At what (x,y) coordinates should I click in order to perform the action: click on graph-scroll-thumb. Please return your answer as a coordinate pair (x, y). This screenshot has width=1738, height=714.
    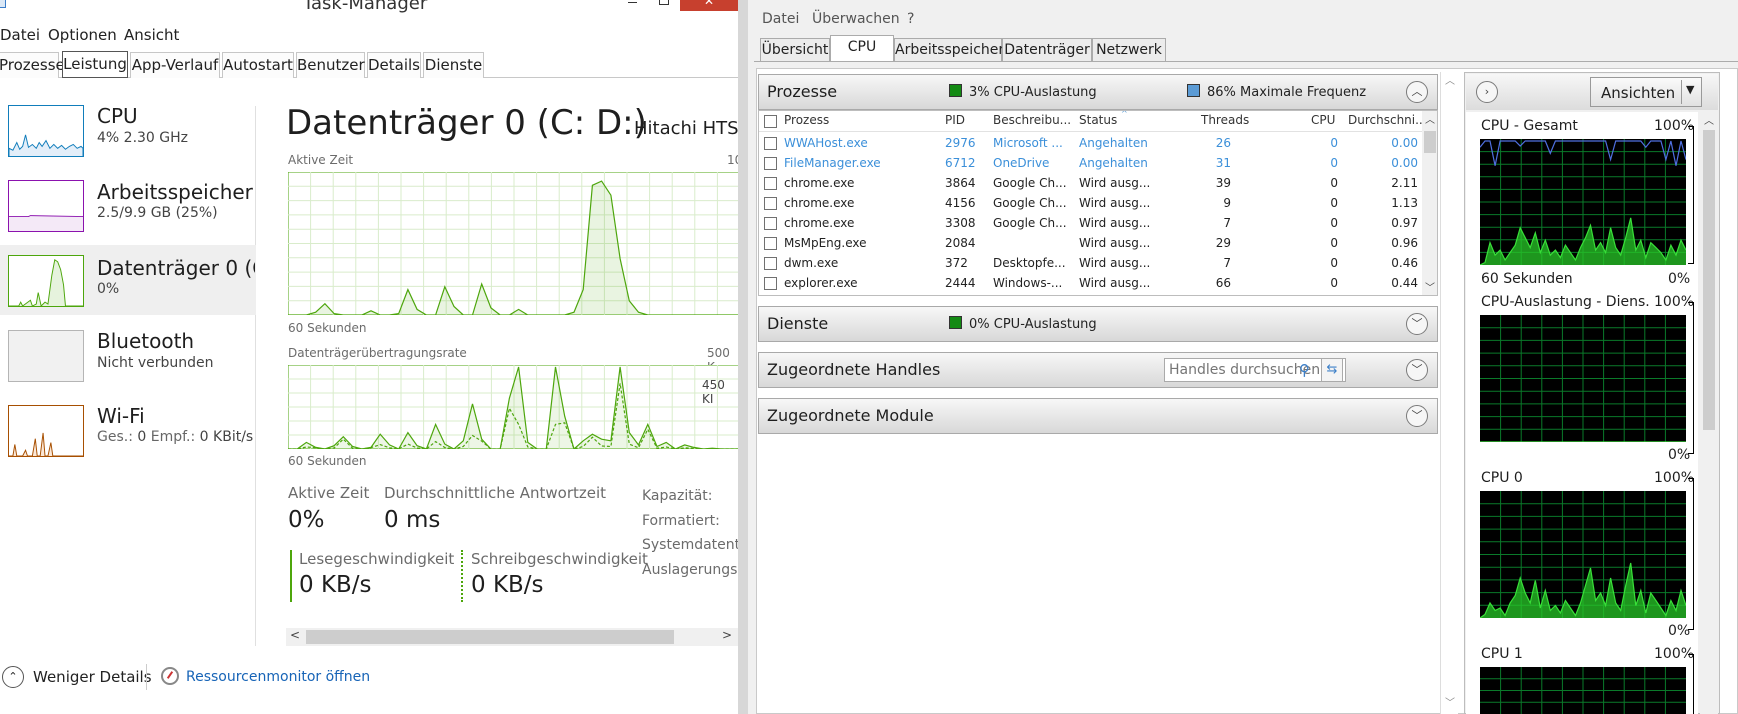
    Looking at the image, I should click on (1709, 280).